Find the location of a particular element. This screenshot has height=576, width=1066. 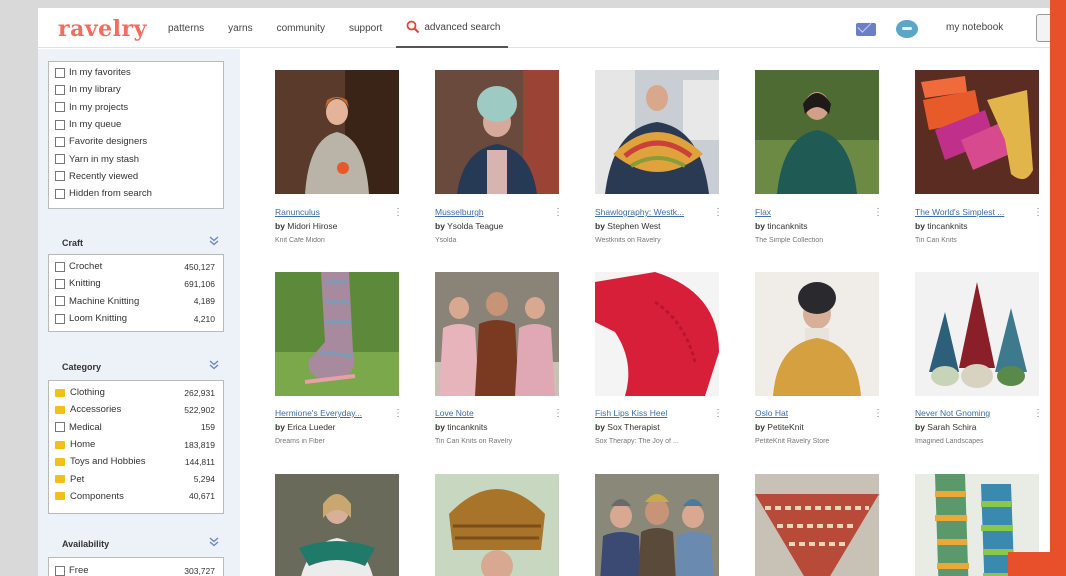

pattern-title: Flax is located at coordinates (811, 212).